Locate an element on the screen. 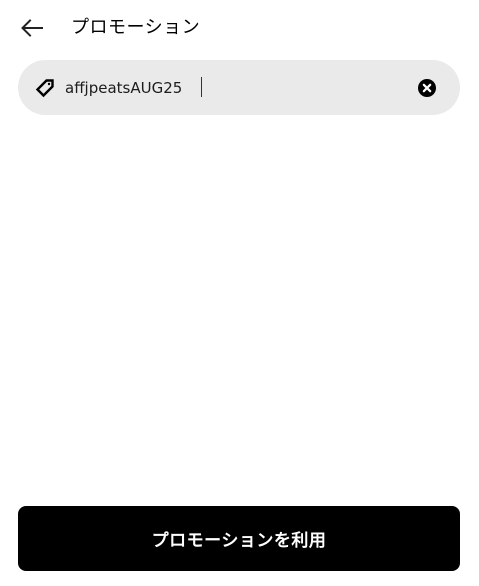 This screenshot has height=586, width=479. page-title: プロモーション is located at coordinates (136, 27).